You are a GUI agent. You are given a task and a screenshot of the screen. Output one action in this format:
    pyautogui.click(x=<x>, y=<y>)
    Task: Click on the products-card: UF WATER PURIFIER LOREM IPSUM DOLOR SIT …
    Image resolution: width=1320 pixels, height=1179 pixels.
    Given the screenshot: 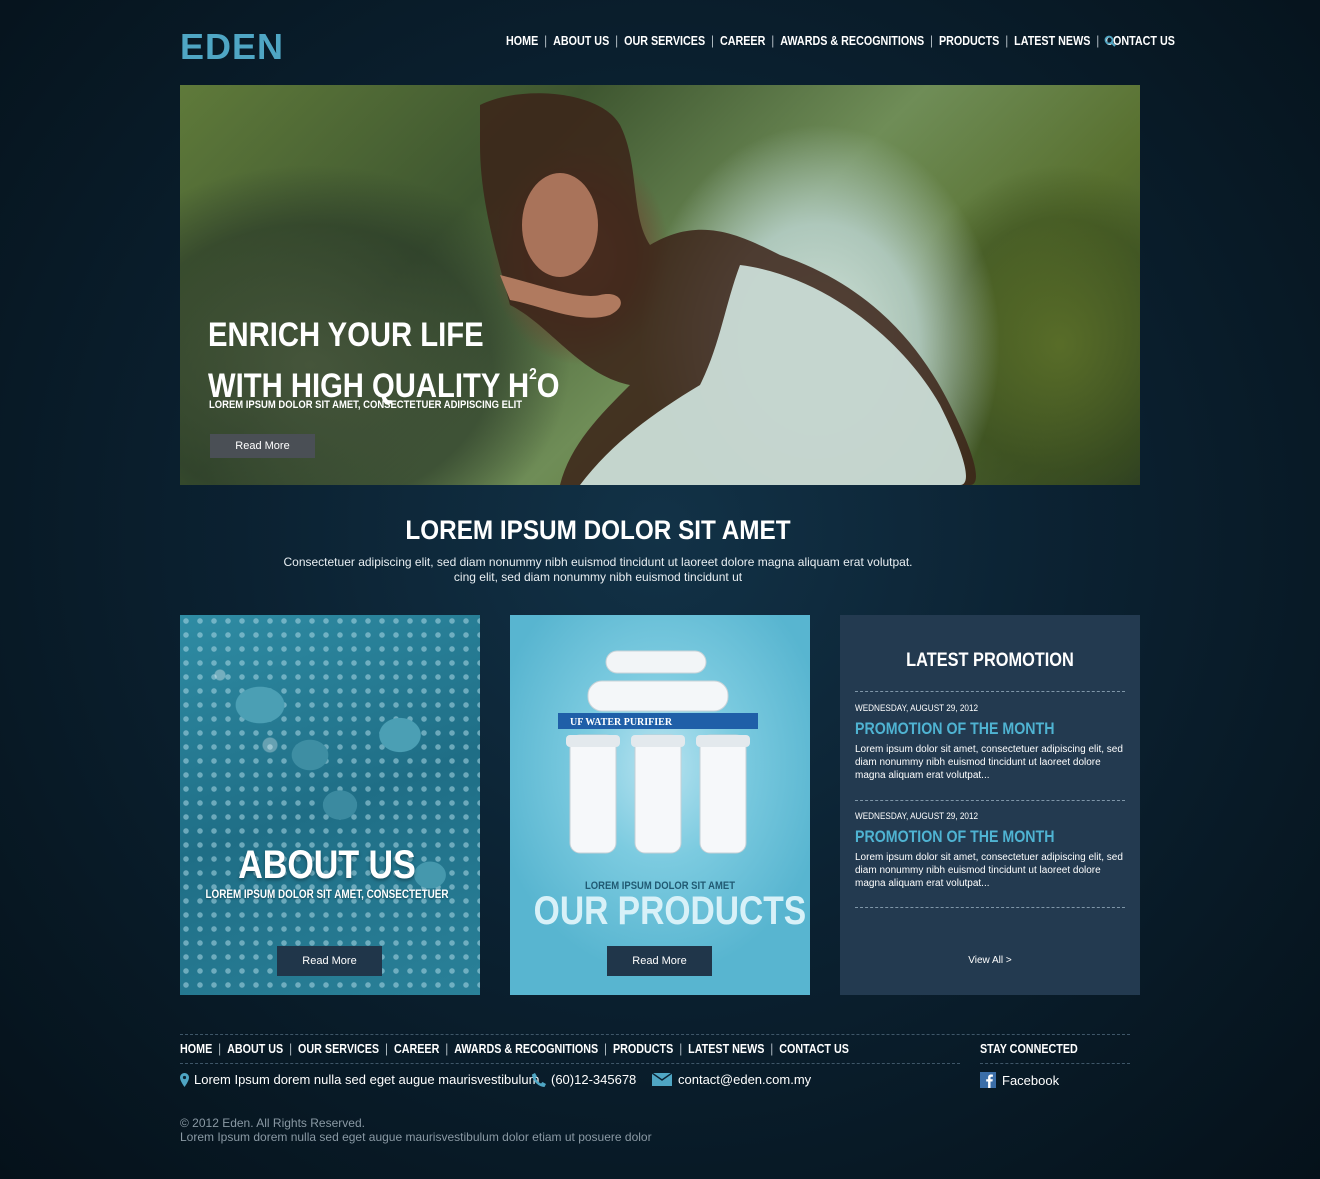 What is the action you would take?
    pyautogui.click(x=660, y=805)
    